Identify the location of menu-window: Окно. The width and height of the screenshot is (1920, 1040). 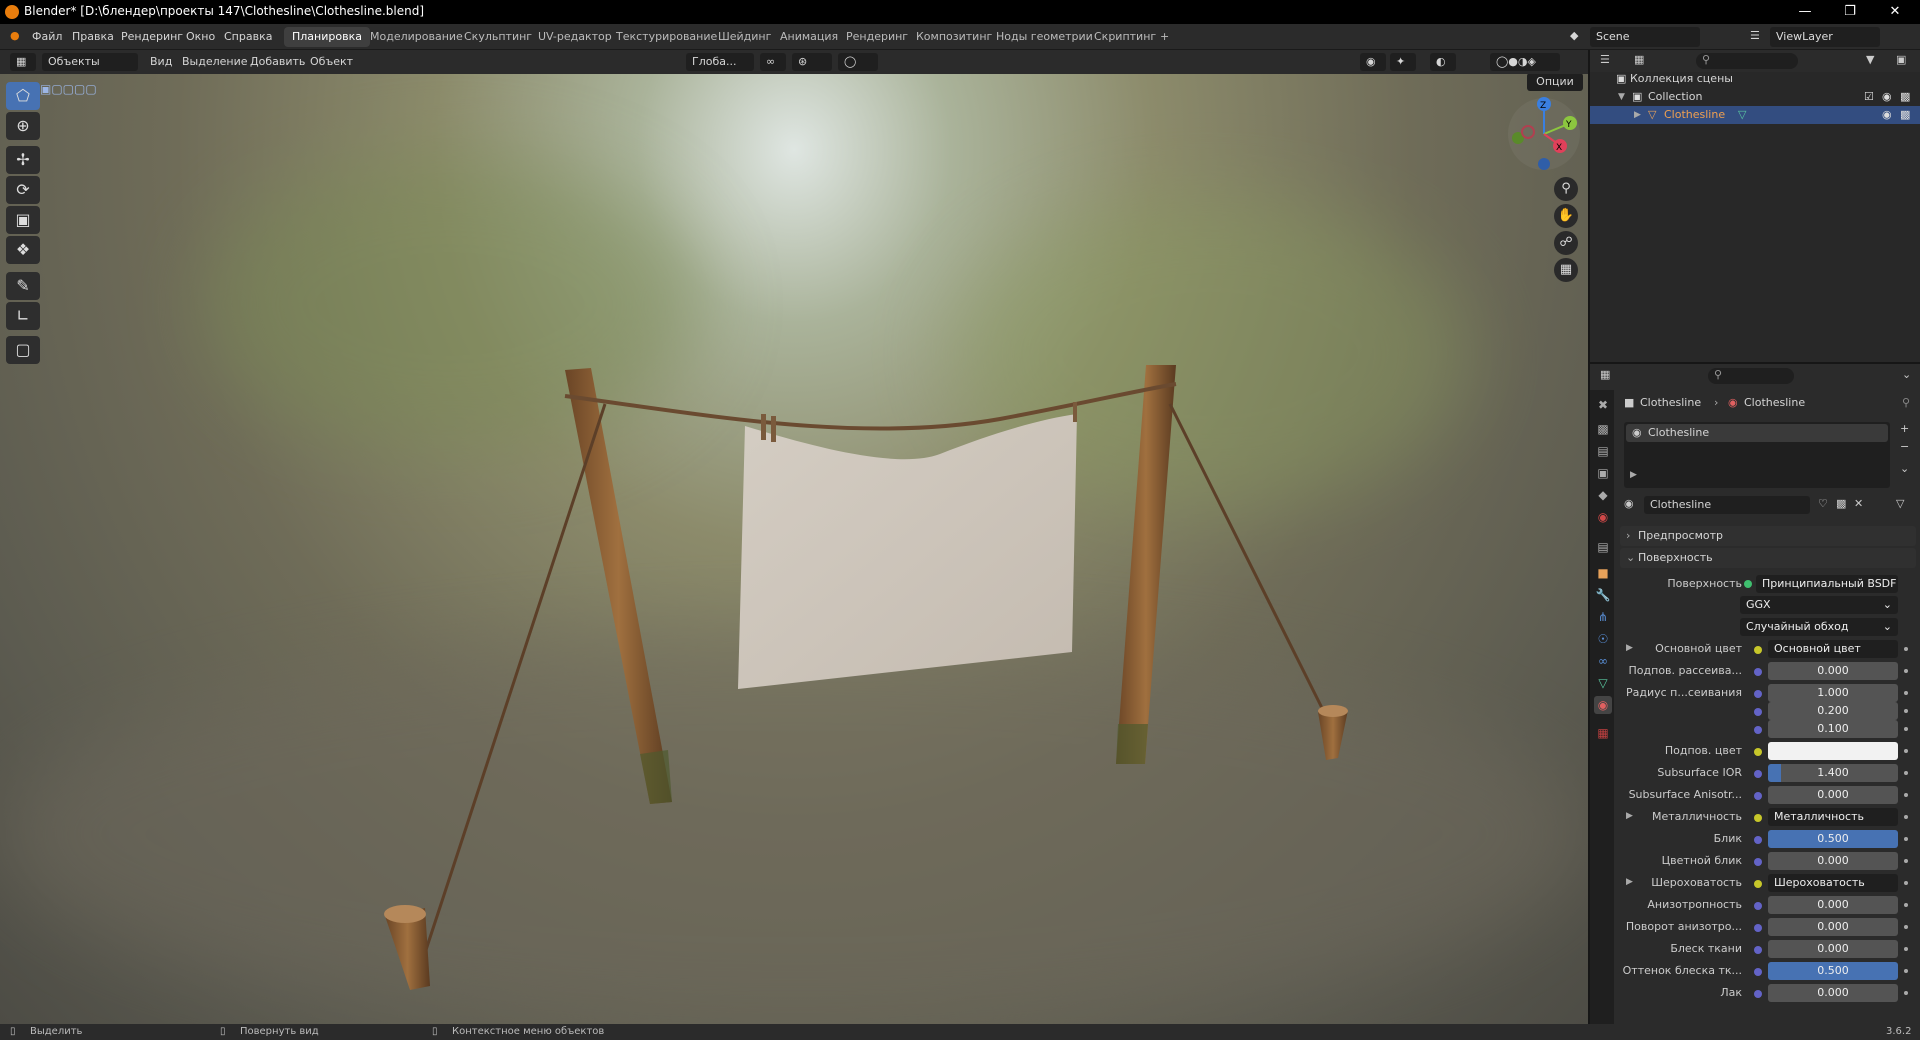
(200, 36).